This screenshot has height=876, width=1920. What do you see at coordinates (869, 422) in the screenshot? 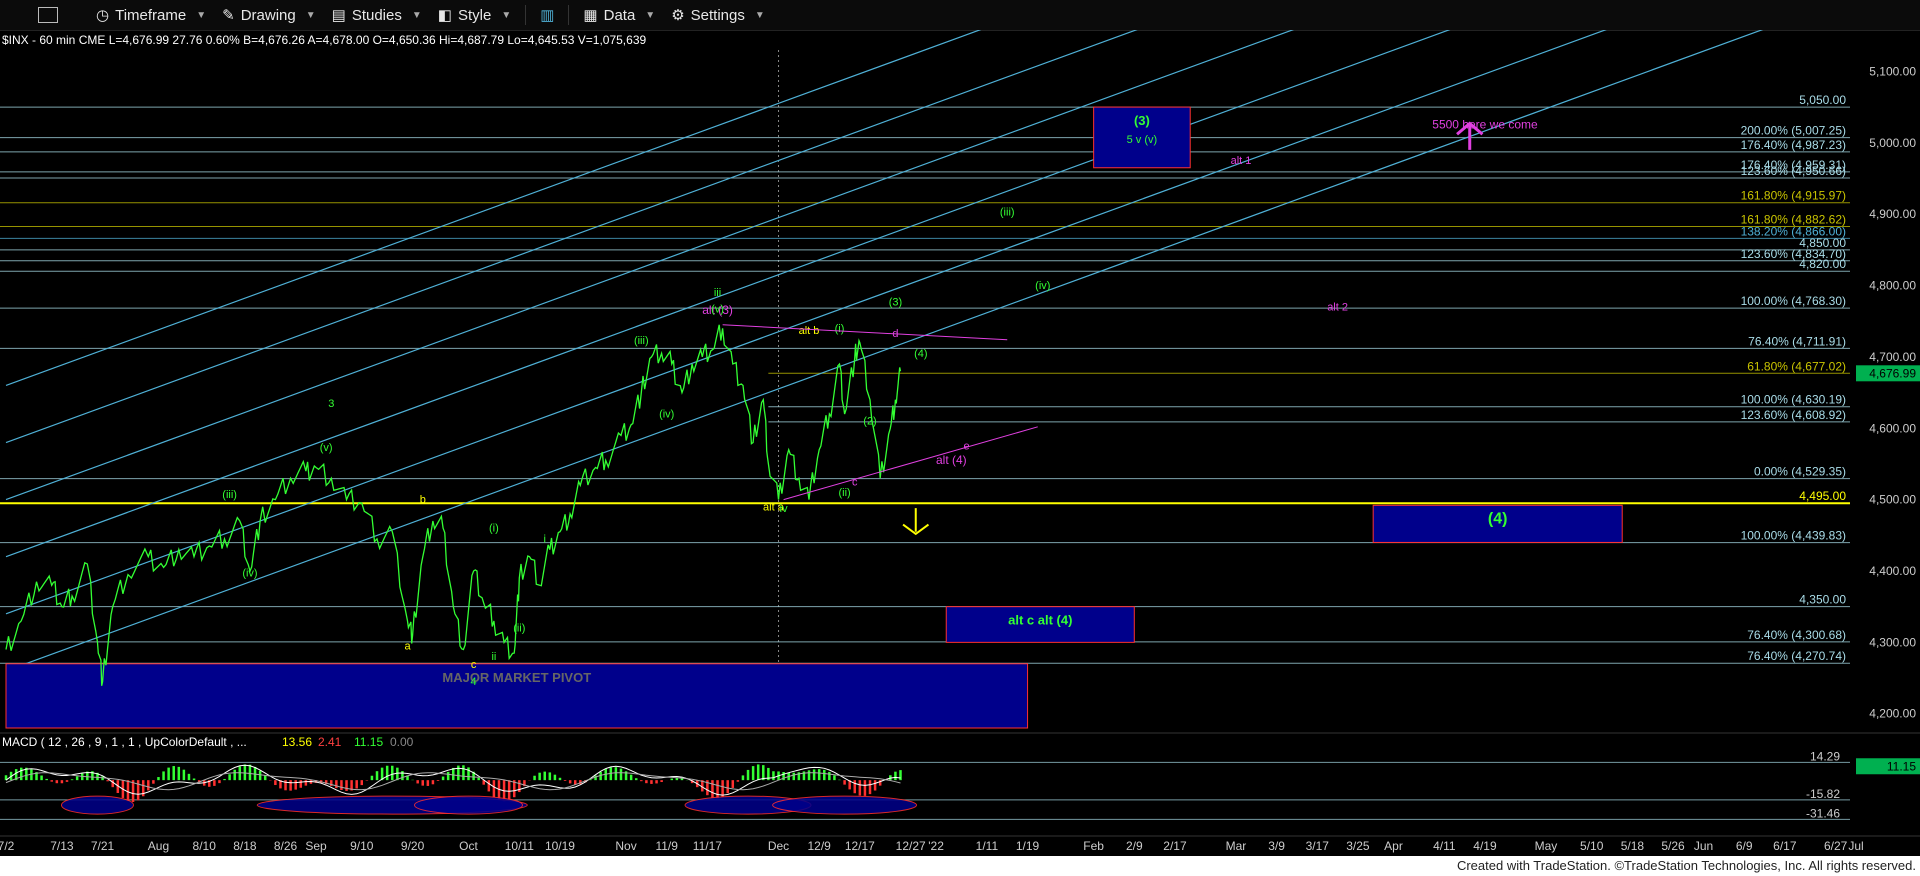
I see `wave-label: (2)` at bounding box center [869, 422].